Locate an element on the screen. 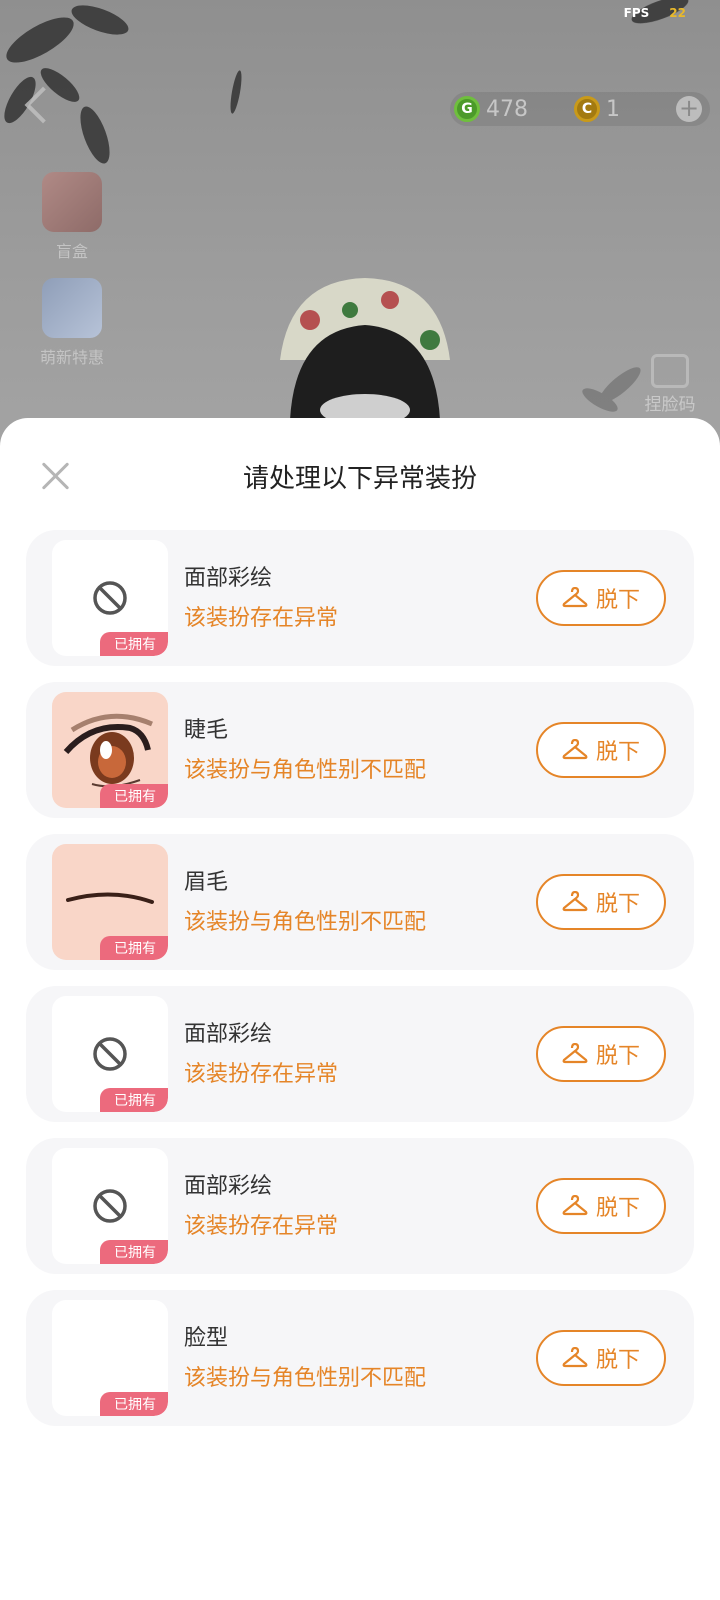  fps-value: 22 is located at coordinates (677, 13).